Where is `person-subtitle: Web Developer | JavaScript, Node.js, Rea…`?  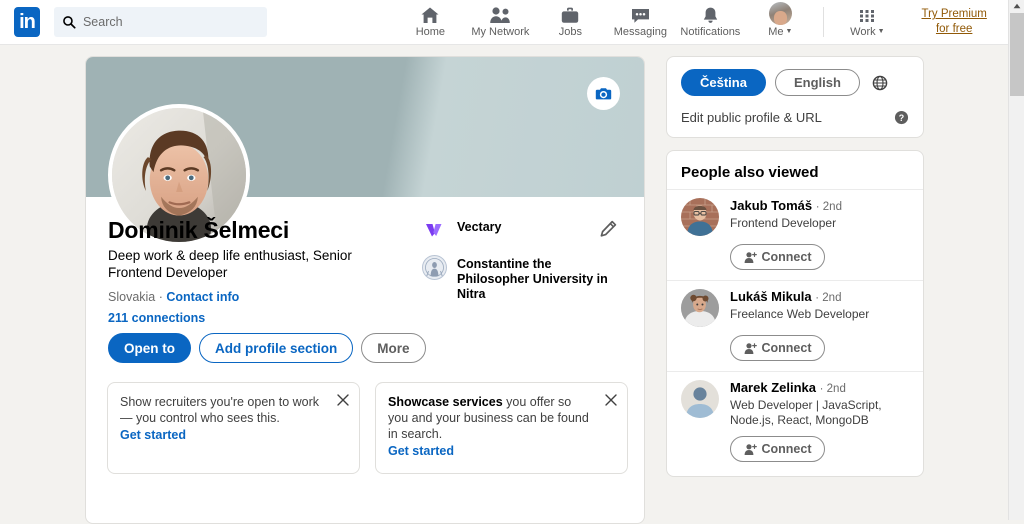 person-subtitle: Web Developer | JavaScript, Node.js, Rea… is located at coordinates (819, 413).